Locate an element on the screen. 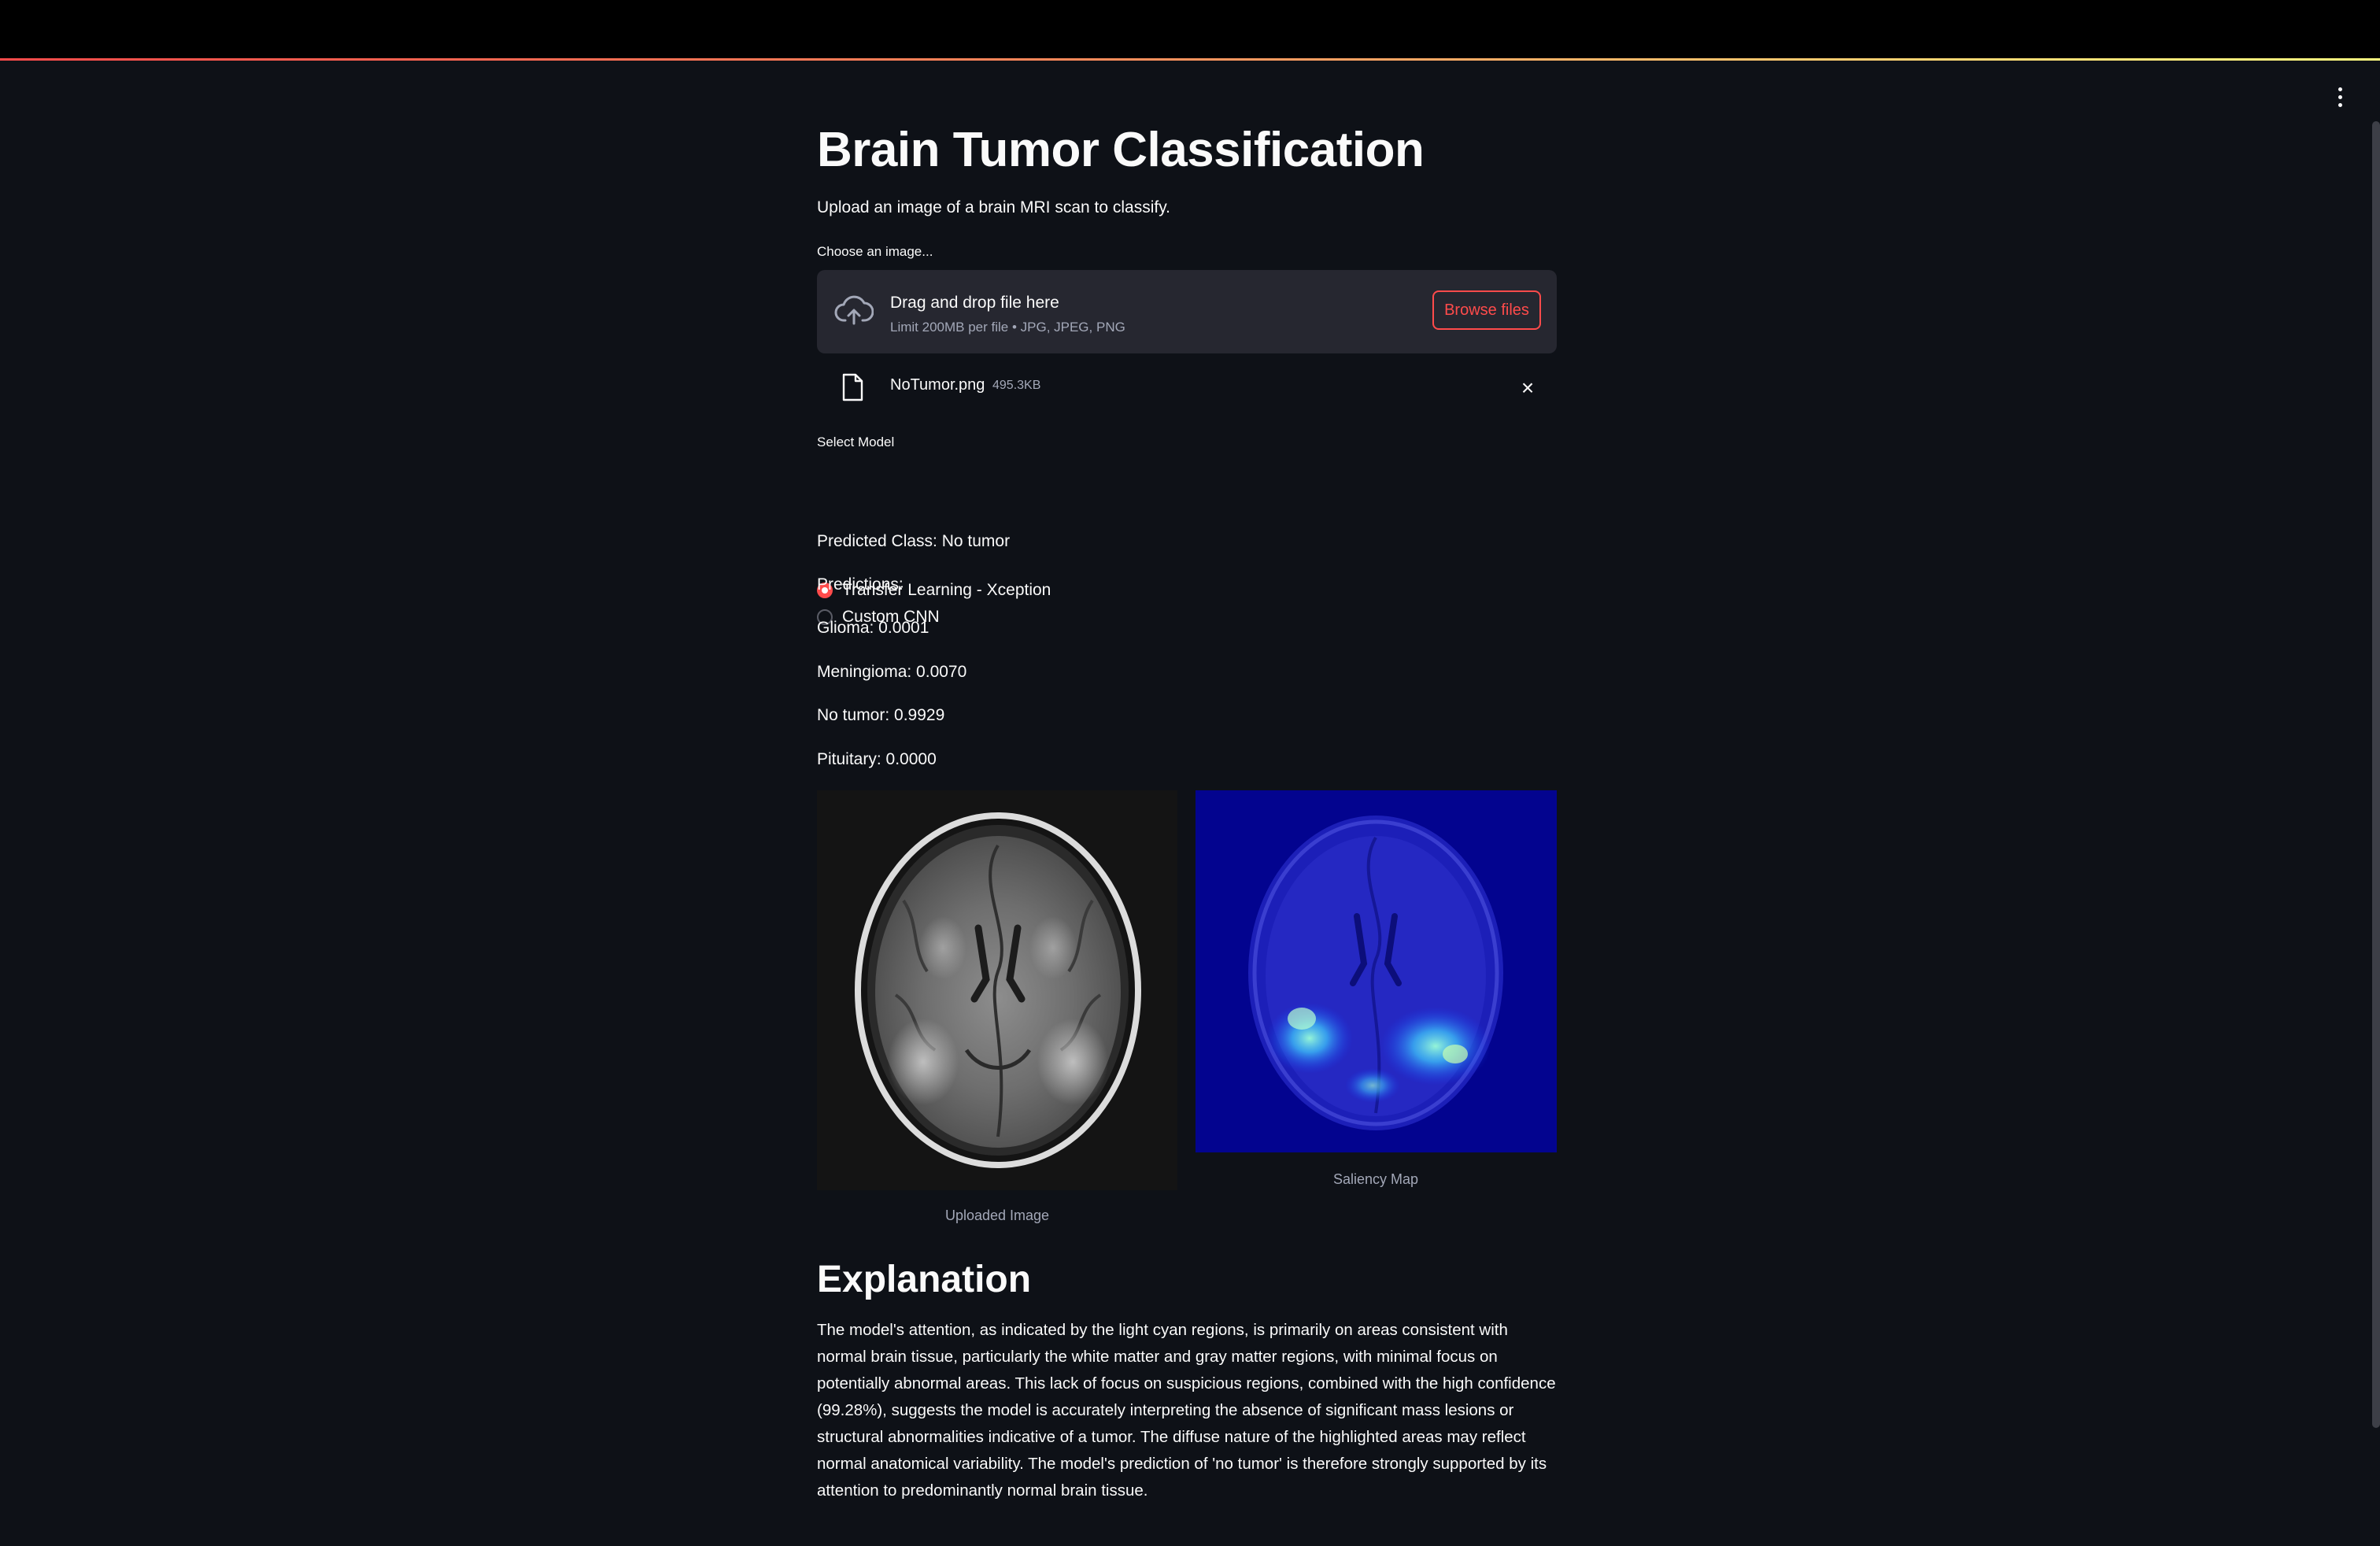 The width and height of the screenshot is (2380, 1546). saliency-map-column: Saliency Map is located at coordinates (1376, 988).